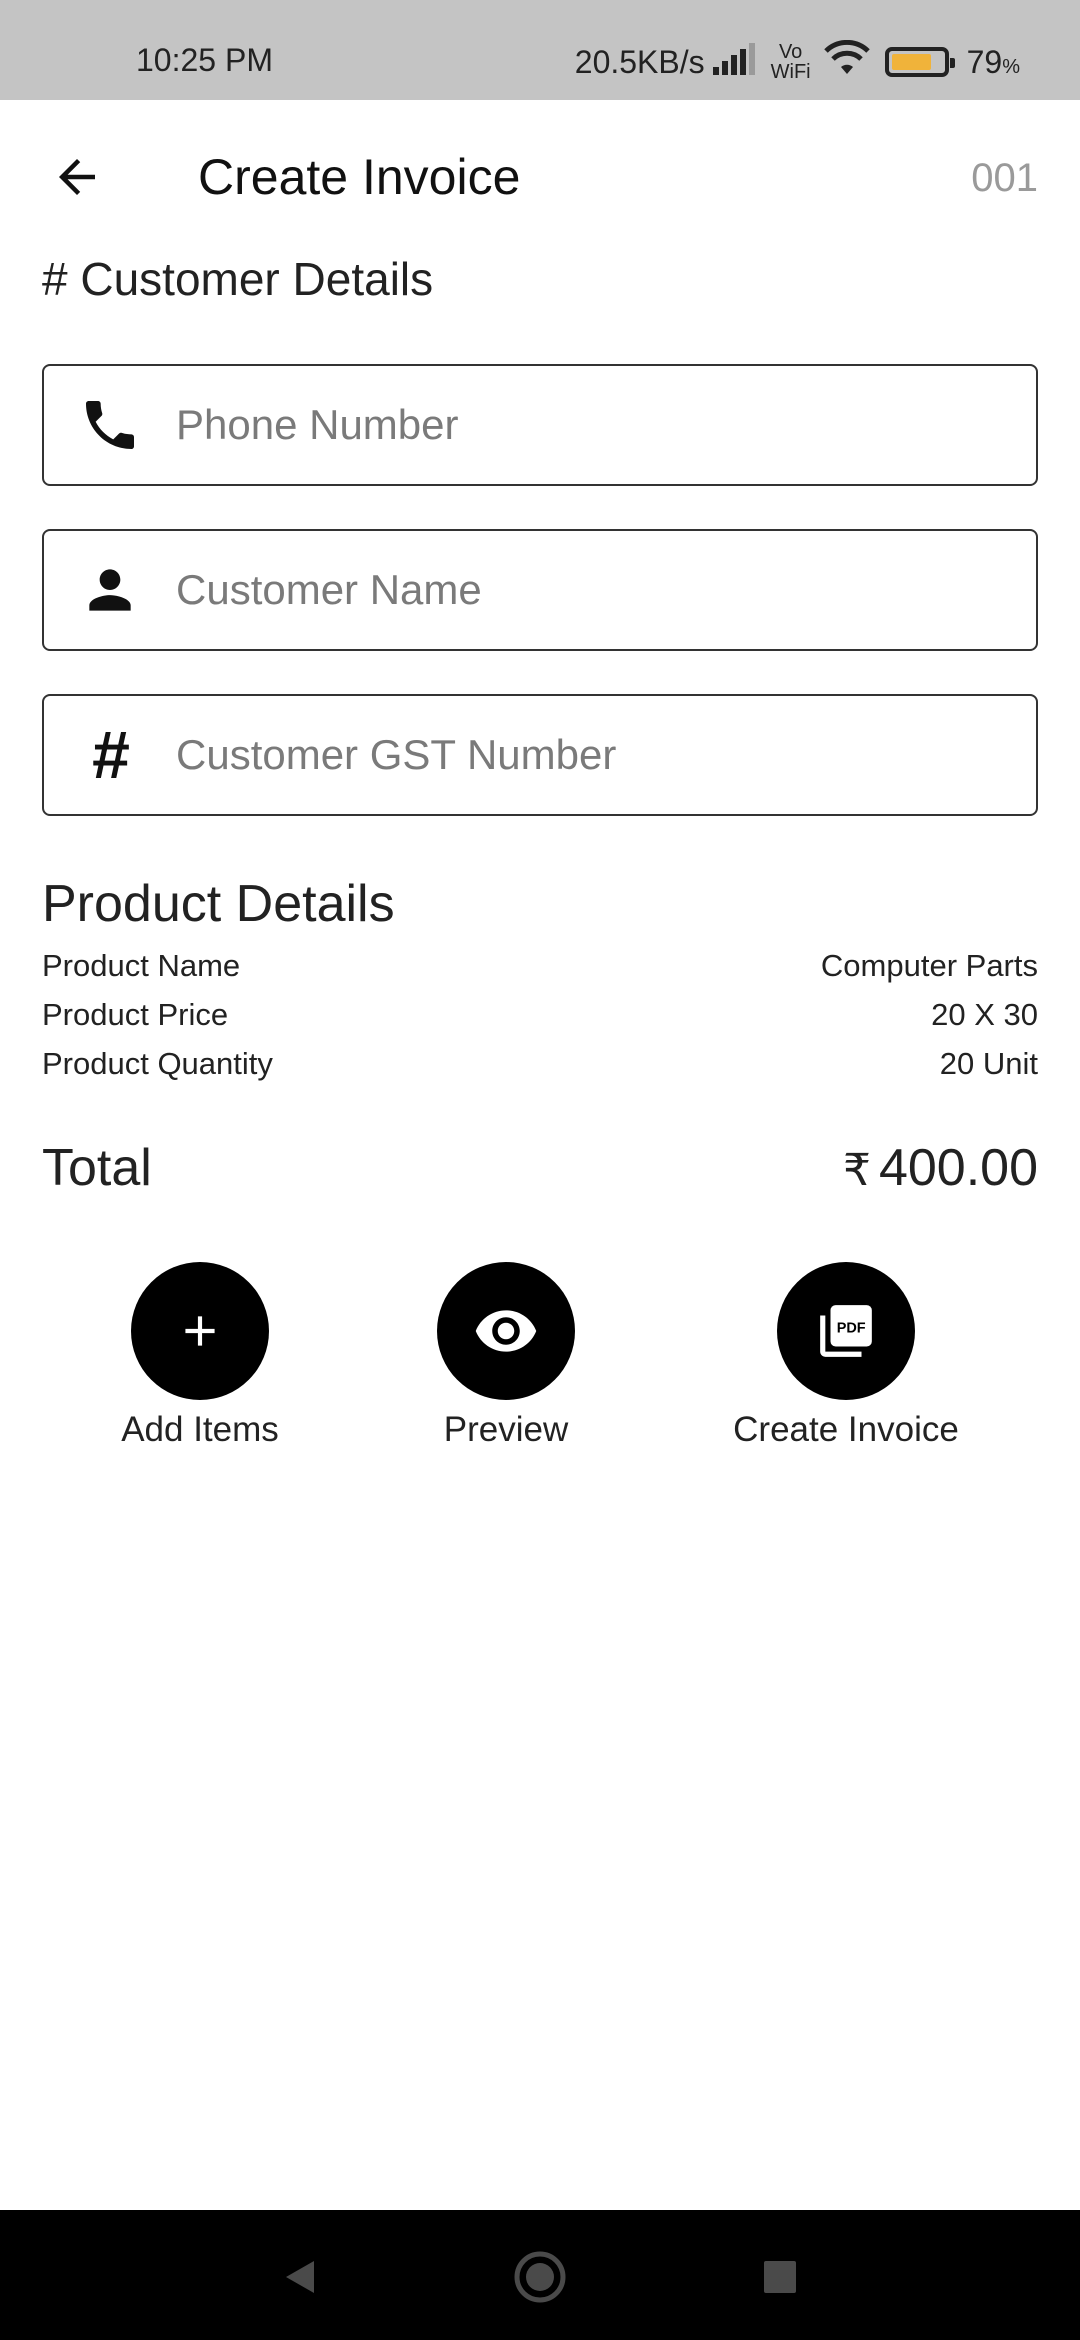  I want to click on add-items-button, so click(200, 1331).